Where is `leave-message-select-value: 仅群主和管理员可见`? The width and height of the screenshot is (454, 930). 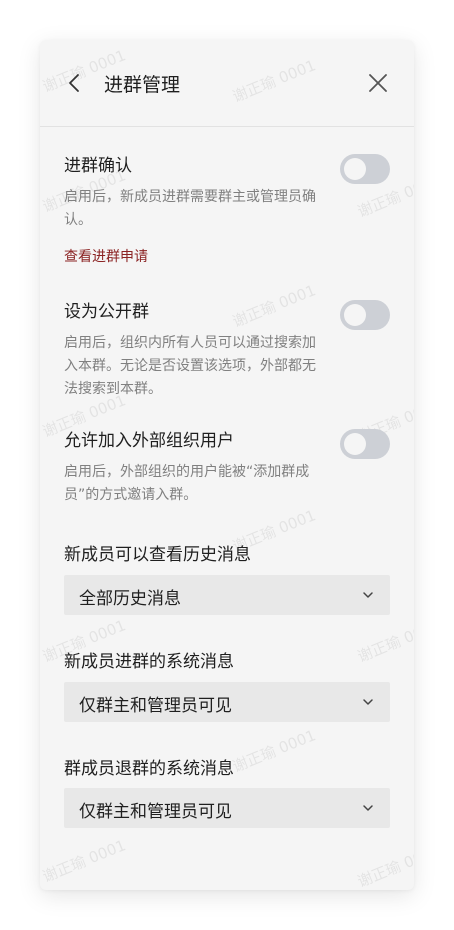
leave-message-select-value: 仅群主和管理员可见 is located at coordinates (155, 812).